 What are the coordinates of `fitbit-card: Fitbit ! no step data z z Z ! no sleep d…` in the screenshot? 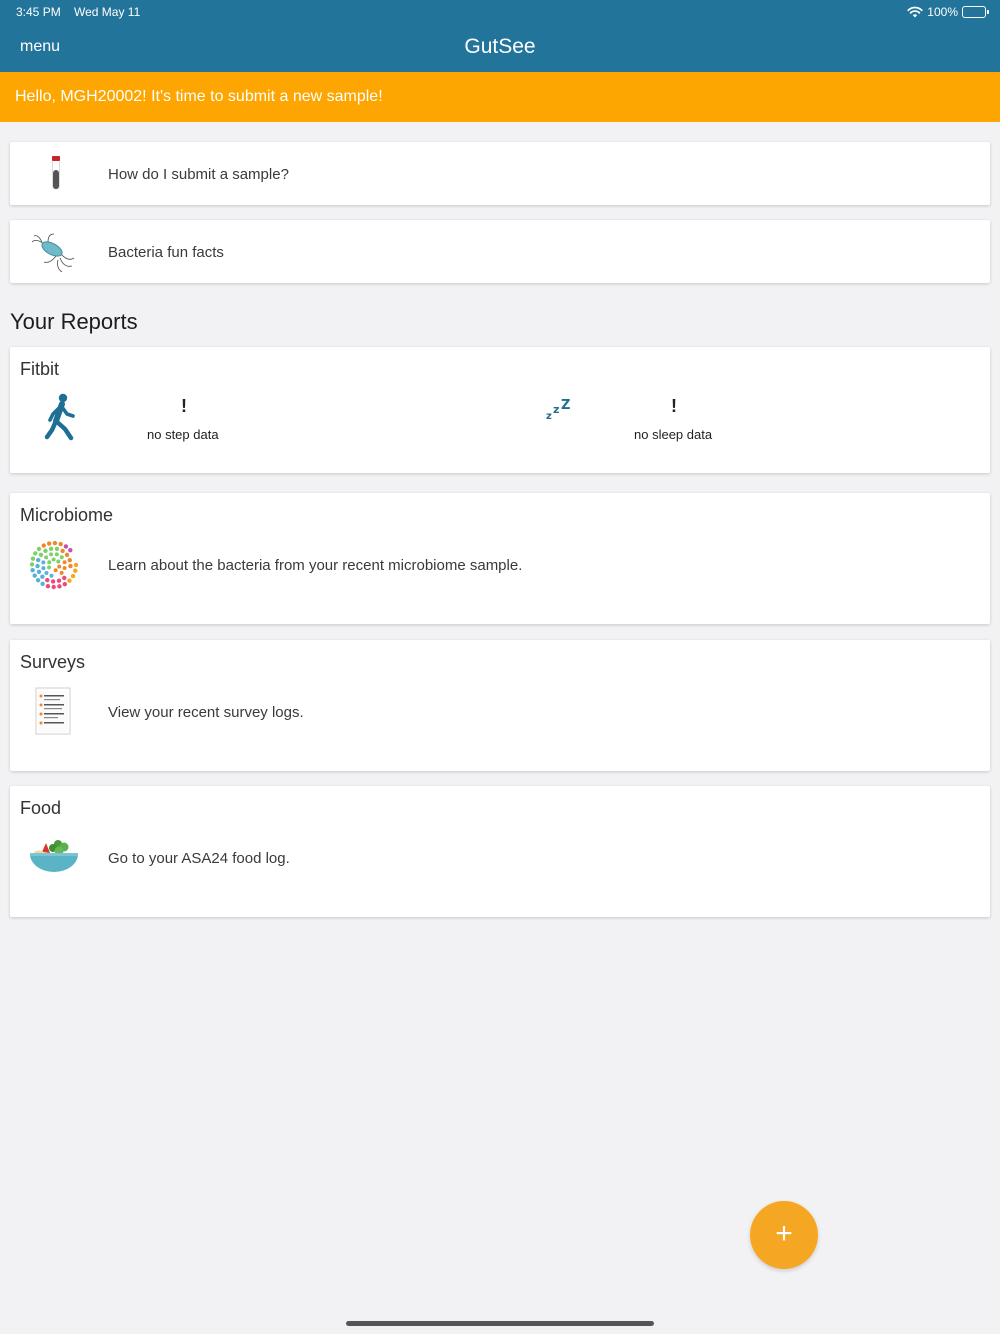 It's located at (500, 410).